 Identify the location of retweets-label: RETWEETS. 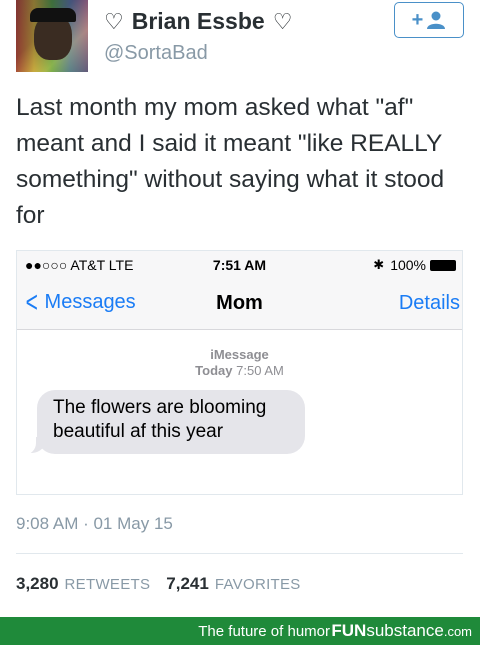
(108, 584).